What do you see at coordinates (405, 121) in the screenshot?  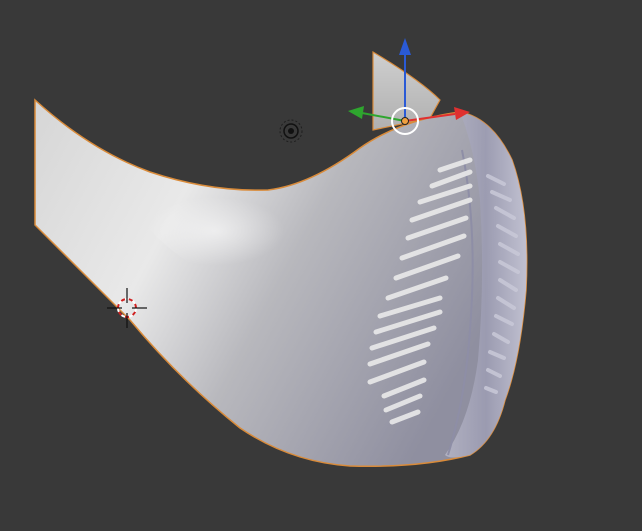 I see `object-origin-dot` at bounding box center [405, 121].